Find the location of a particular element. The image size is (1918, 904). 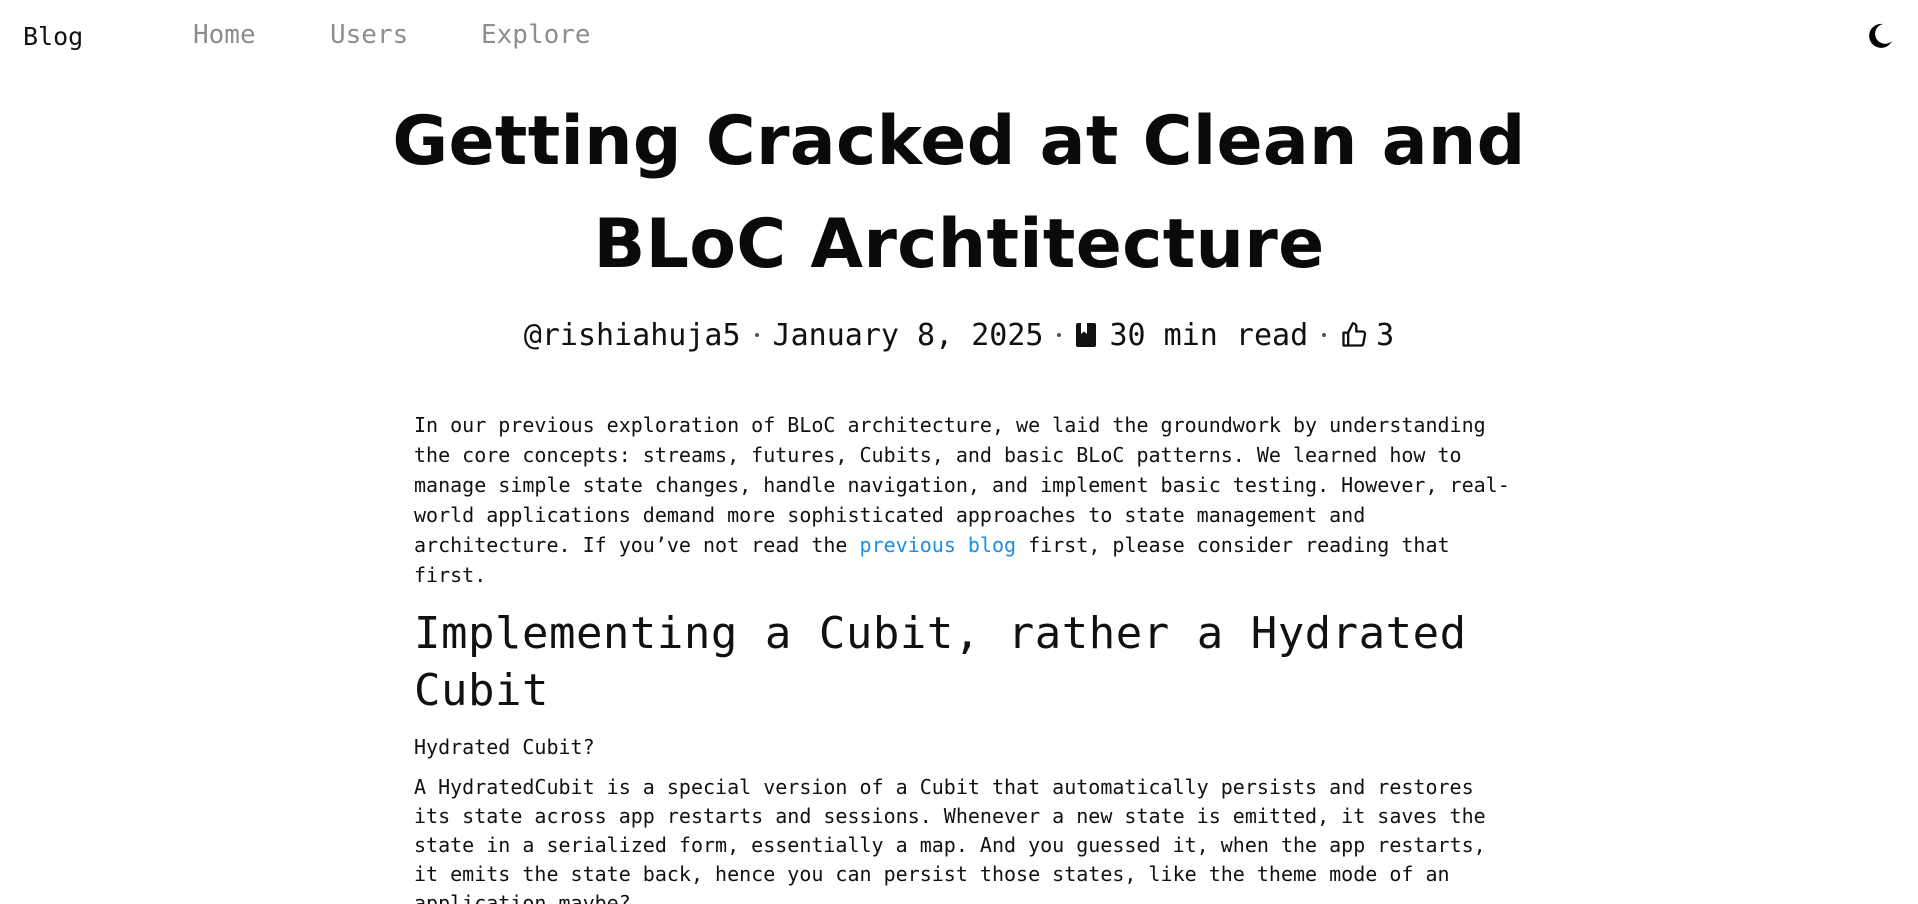

nav-link-users: Users is located at coordinates (369, 35).